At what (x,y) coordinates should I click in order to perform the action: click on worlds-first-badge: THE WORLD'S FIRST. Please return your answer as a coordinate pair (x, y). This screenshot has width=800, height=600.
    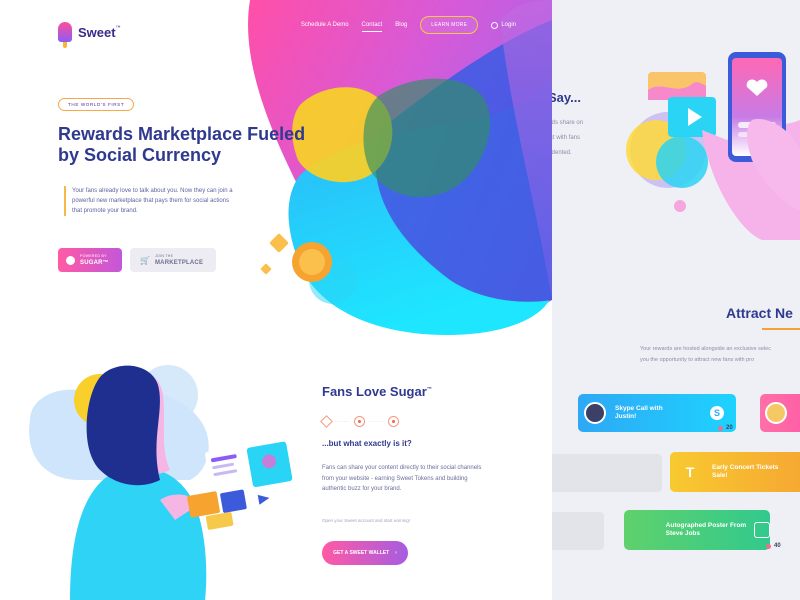
    Looking at the image, I should click on (96, 104).